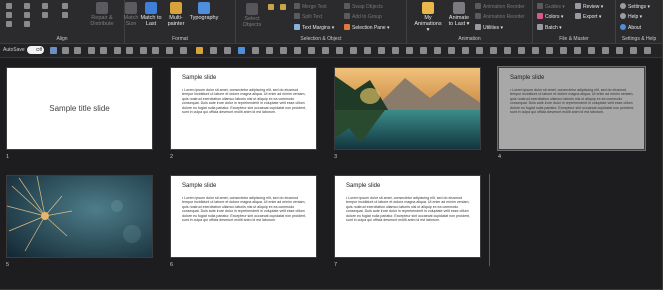 This screenshot has width=669, height=295. What do you see at coordinates (169, 50) in the screenshot?
I see `crop-icon` at bounding box center [169, 50].